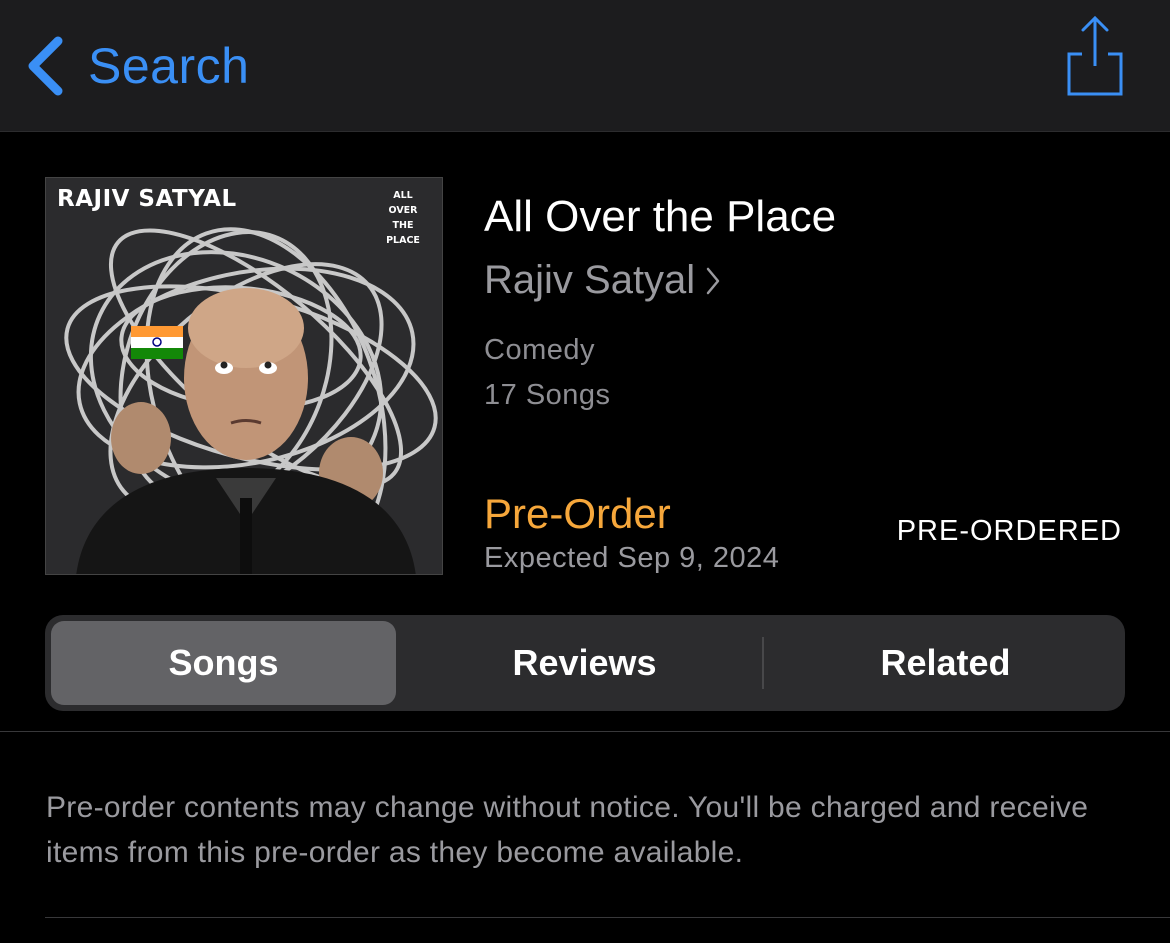  What do you see at coordinates (45, 66) in the screenshot?
I see `chevron-left-icon` at bounding box center [45, 66].